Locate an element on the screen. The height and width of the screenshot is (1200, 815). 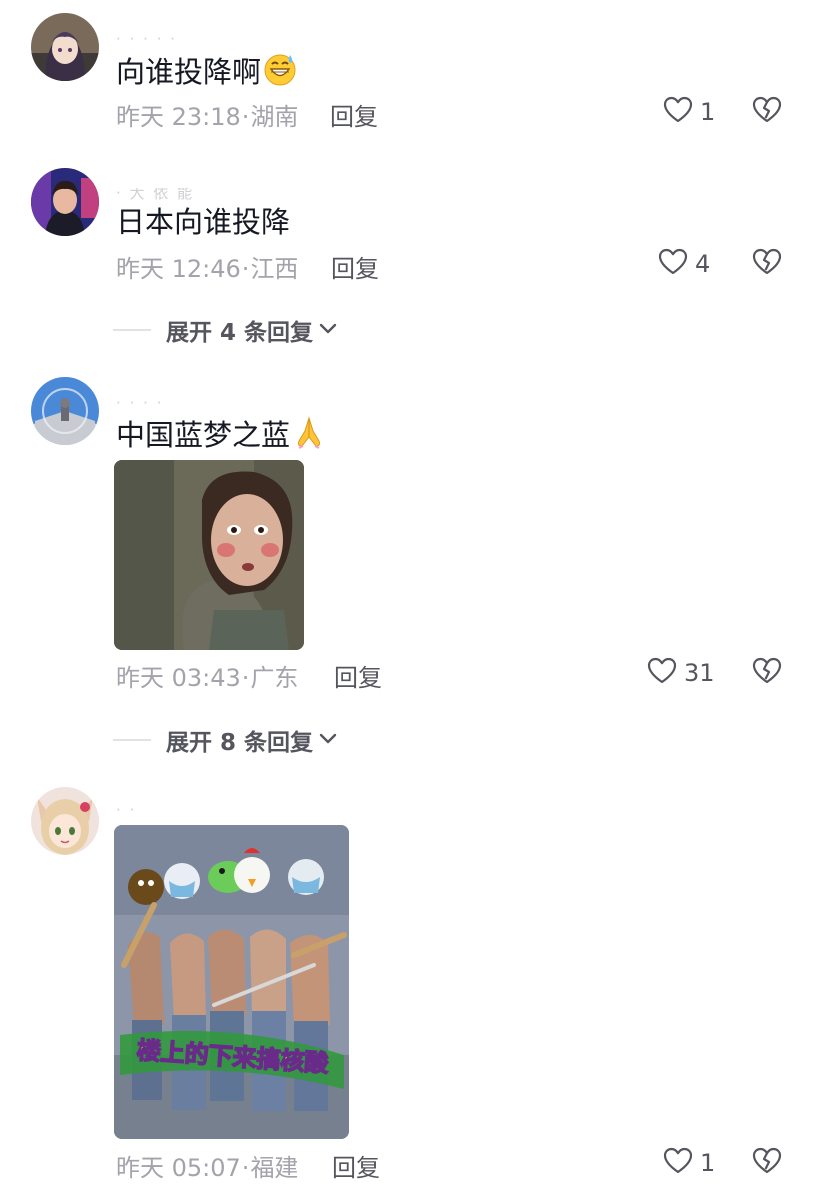
comment-meta: 昨天 05:07·福建 is located at coordinates (207, 1165).